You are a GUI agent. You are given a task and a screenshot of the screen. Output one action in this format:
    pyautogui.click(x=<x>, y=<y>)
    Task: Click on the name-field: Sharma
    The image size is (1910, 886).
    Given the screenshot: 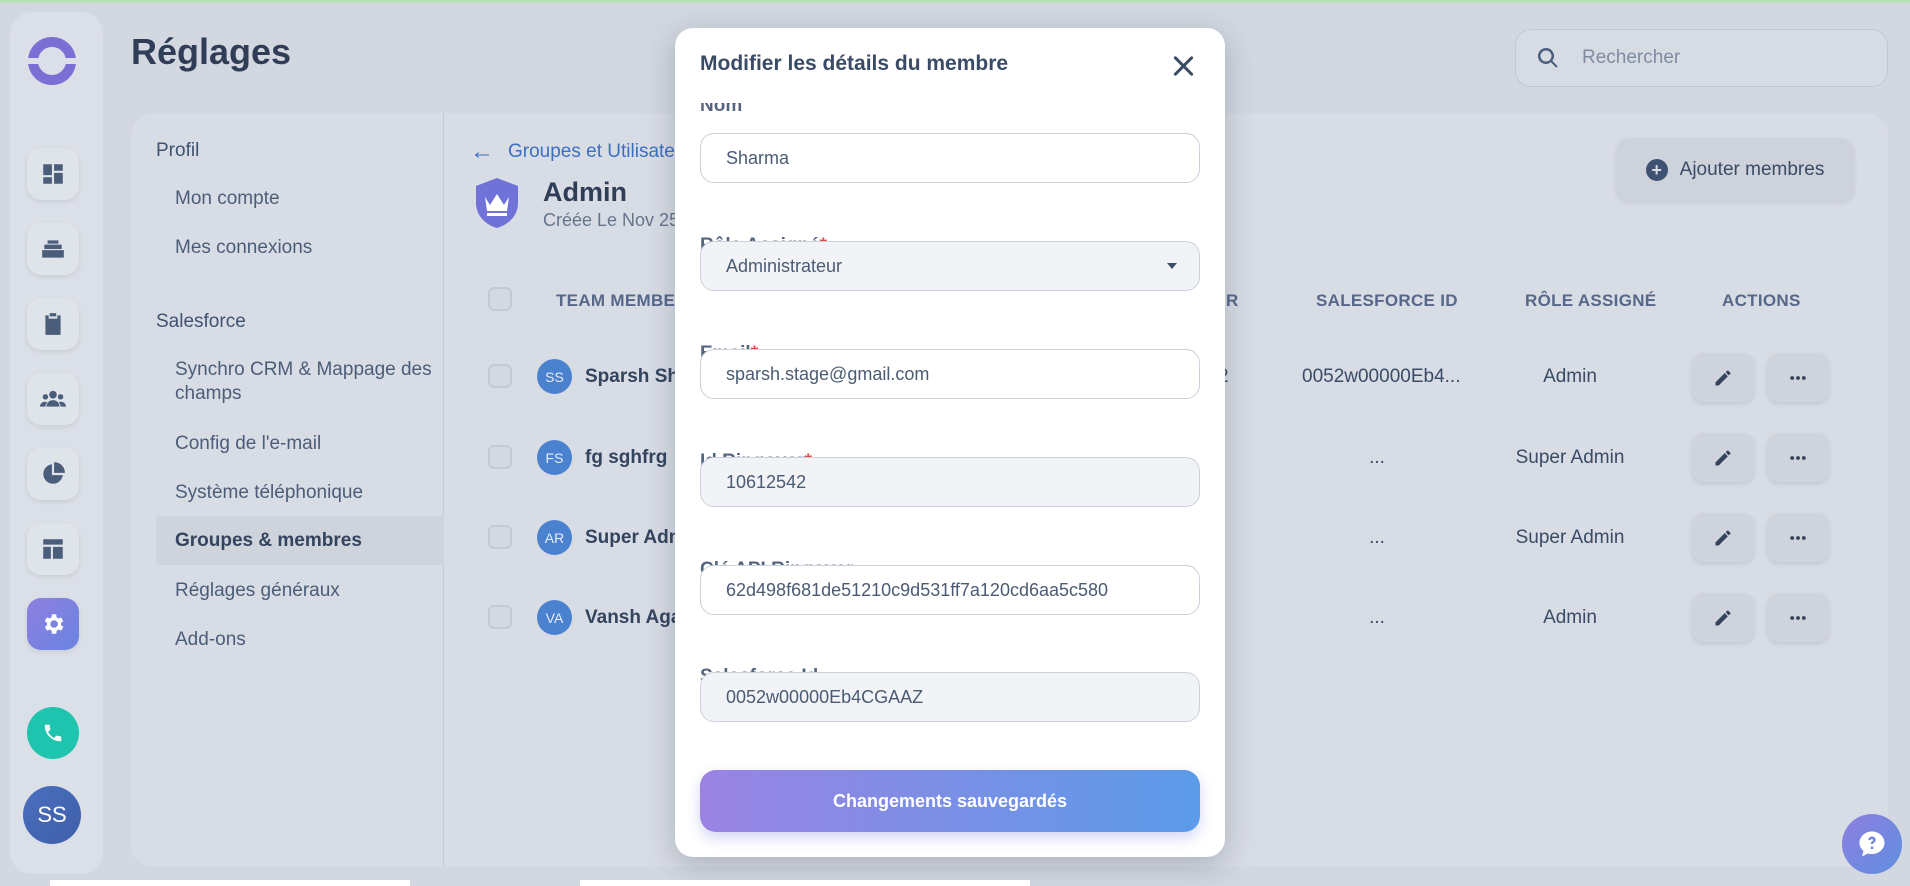 What is the action you would take?
    pyautogui.click(x=950, y=158)
    